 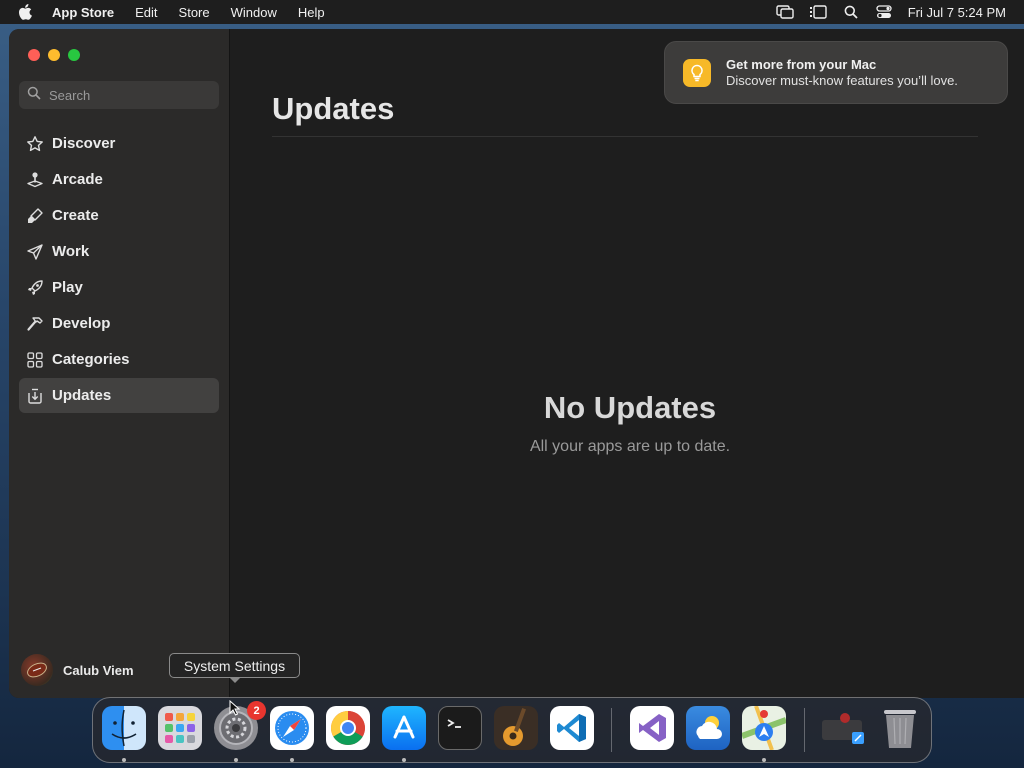 What do you see at coordinates (34, 55) in the screenshot?
I see `close-window-button` at bounding box center [34, 55].